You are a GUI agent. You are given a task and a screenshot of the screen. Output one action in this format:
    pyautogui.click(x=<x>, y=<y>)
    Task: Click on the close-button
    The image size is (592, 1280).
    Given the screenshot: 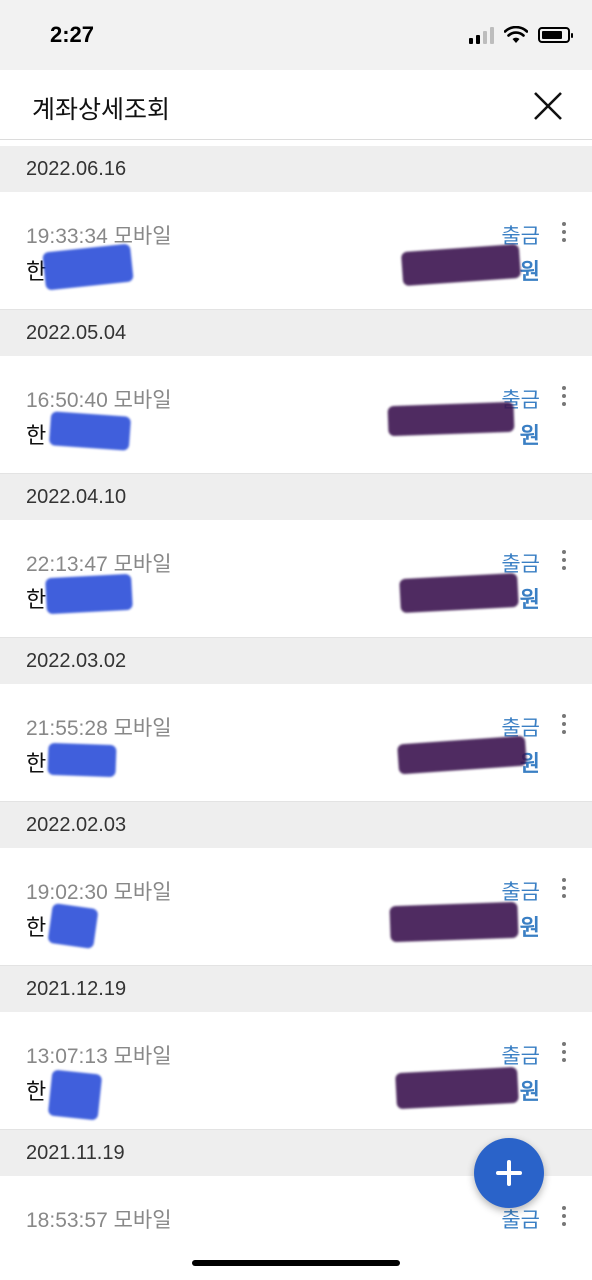 What is the action you would take?
    pyautogui.click(x=548, y=106)
    